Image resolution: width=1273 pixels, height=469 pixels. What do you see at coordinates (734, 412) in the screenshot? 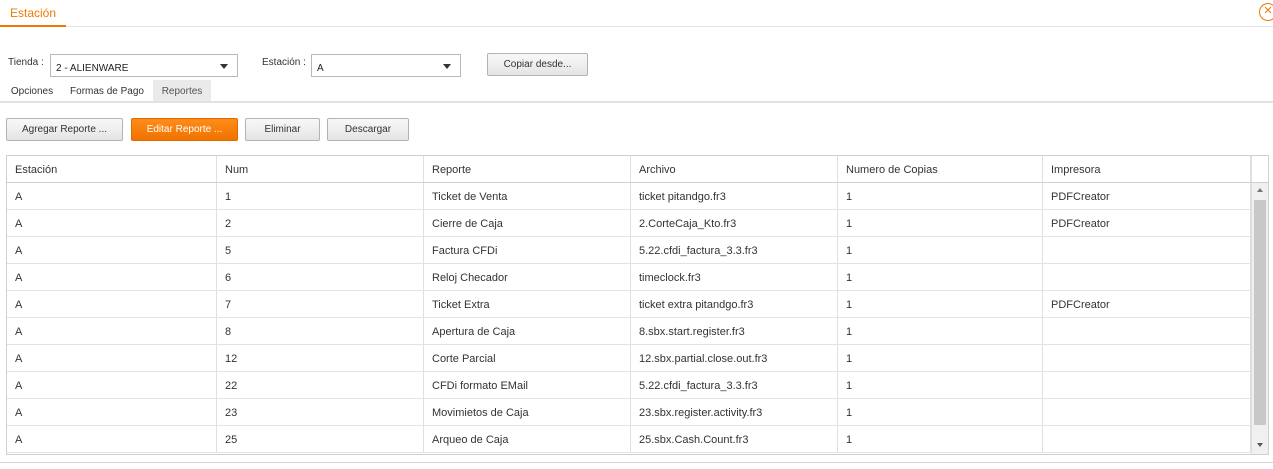
I see `cell-archivo: 23.sbx.register.activity.fr3` at bounding box center [734, 412].